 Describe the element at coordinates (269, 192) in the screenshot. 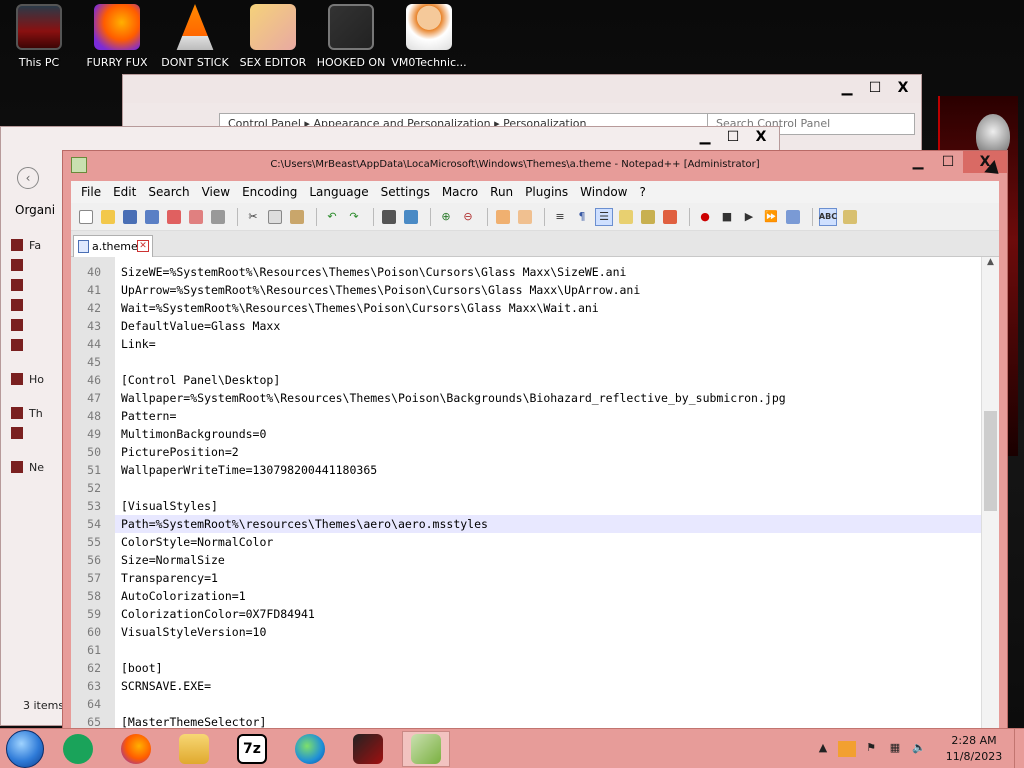

I see `menu-encoding: Encoding` at that location.